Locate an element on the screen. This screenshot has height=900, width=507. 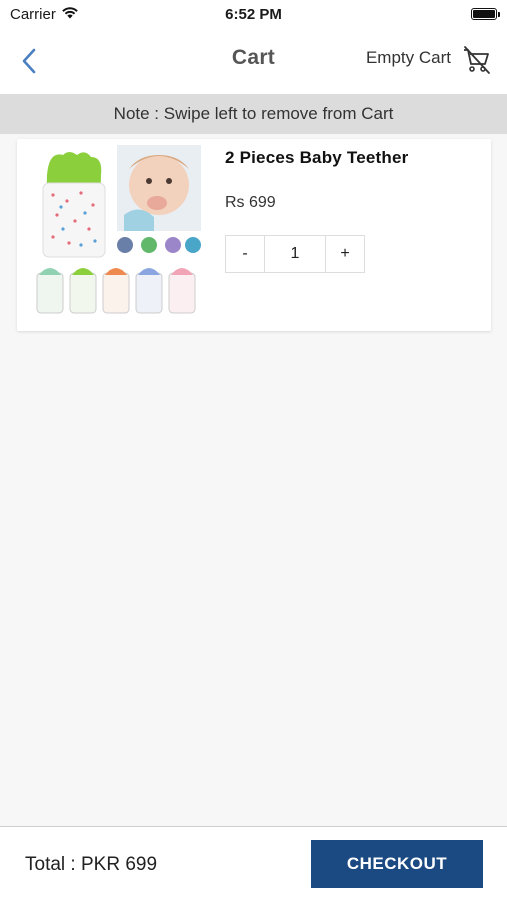
status-time: 6:52 PM is located at coordinates (253, 14).